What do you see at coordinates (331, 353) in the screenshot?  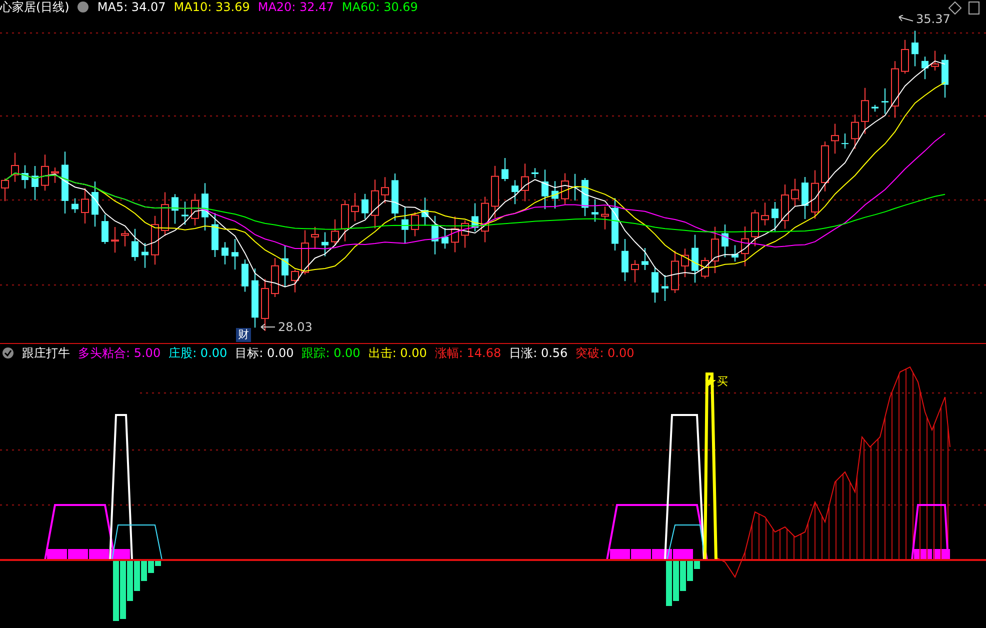 I see `indicator-value: 跟踪: 0.00` at bounding box center [331, 353].